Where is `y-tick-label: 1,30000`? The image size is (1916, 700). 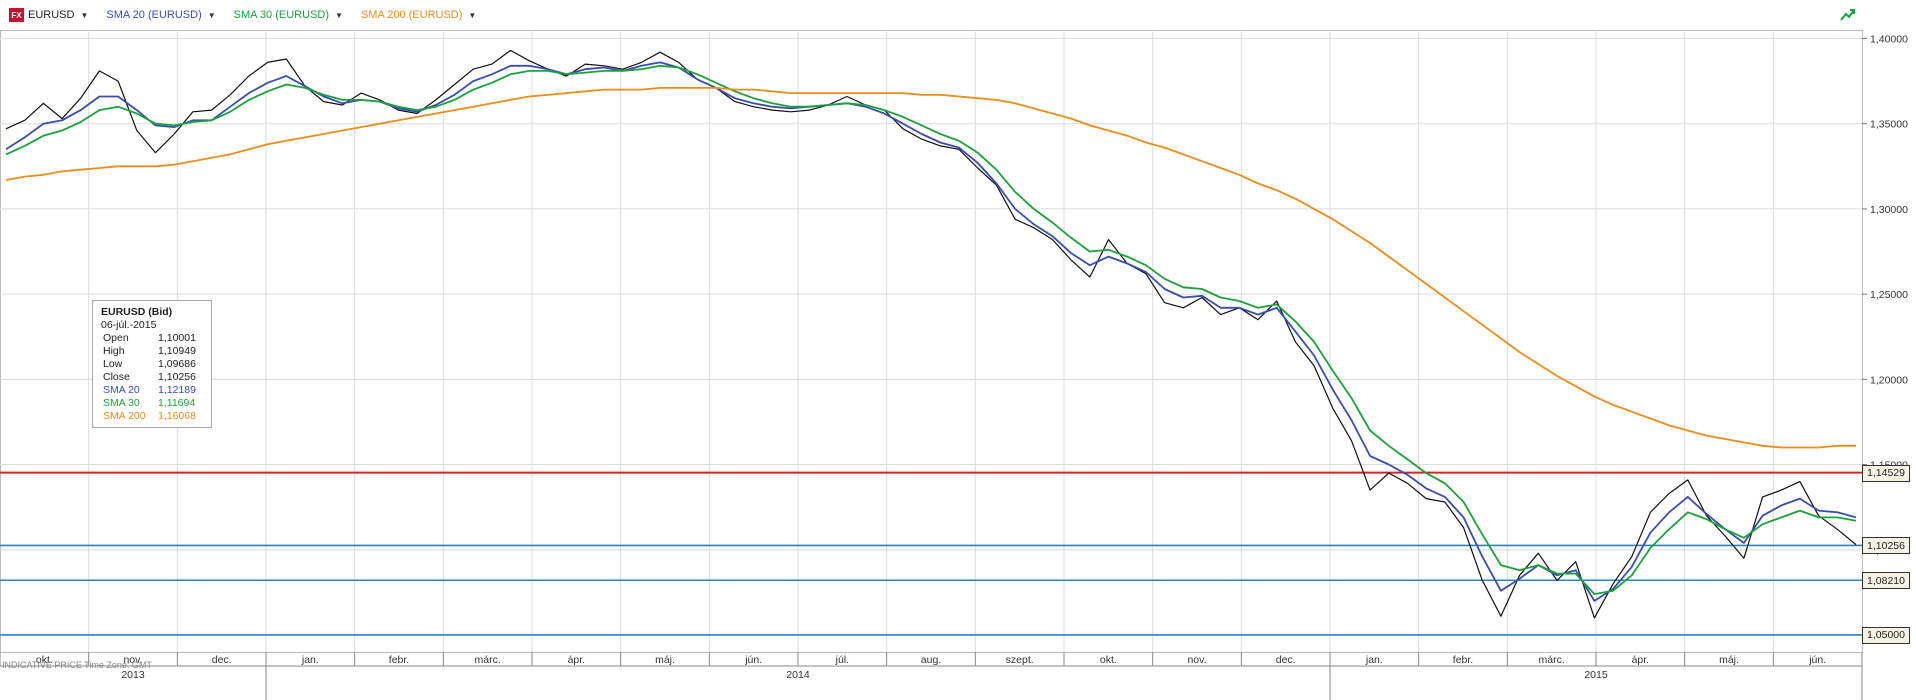 y-tick-label: 1,30000 is located at coordinates (1889, 210).